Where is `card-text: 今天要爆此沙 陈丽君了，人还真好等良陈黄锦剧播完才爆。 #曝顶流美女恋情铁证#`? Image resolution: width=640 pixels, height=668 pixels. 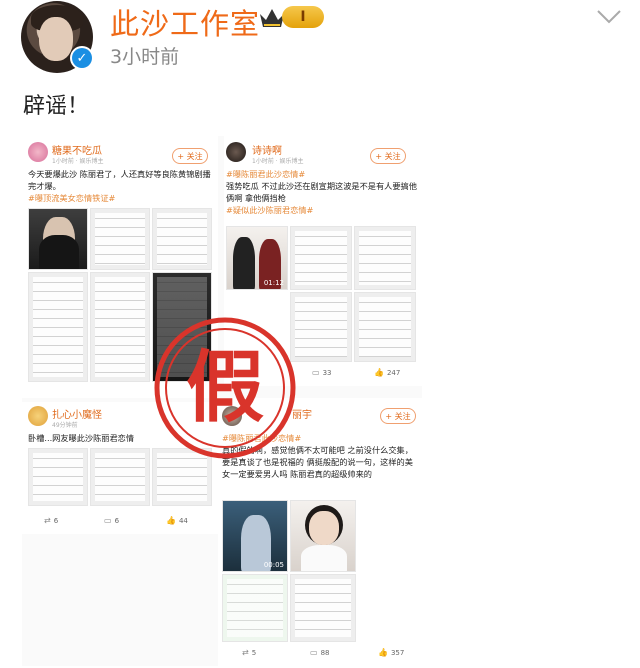 card-text: 今天要爆此沙 陈丽君了，人还真好等良陈黄锦剧播完才爆。 #曝顶流美女恋情铁证# is located at coordinates (119, 186).